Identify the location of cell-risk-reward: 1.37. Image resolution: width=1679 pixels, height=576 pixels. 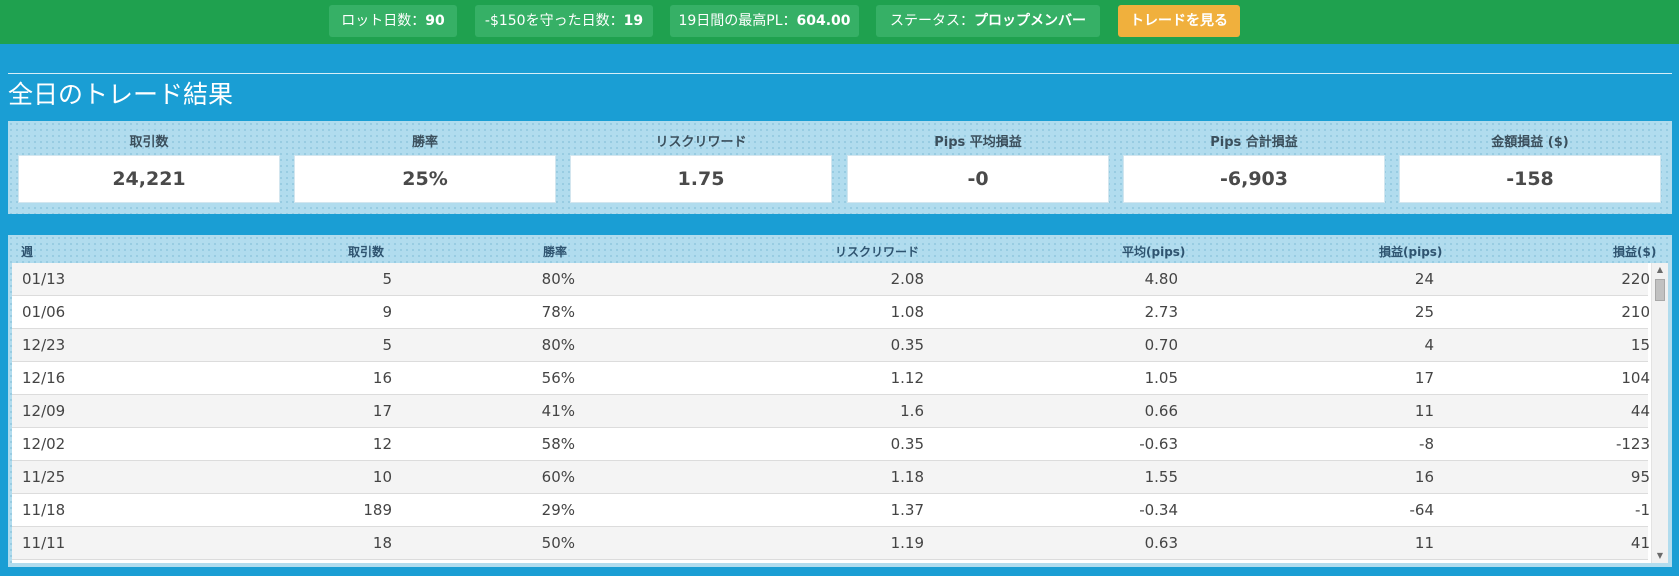
(907, 510).